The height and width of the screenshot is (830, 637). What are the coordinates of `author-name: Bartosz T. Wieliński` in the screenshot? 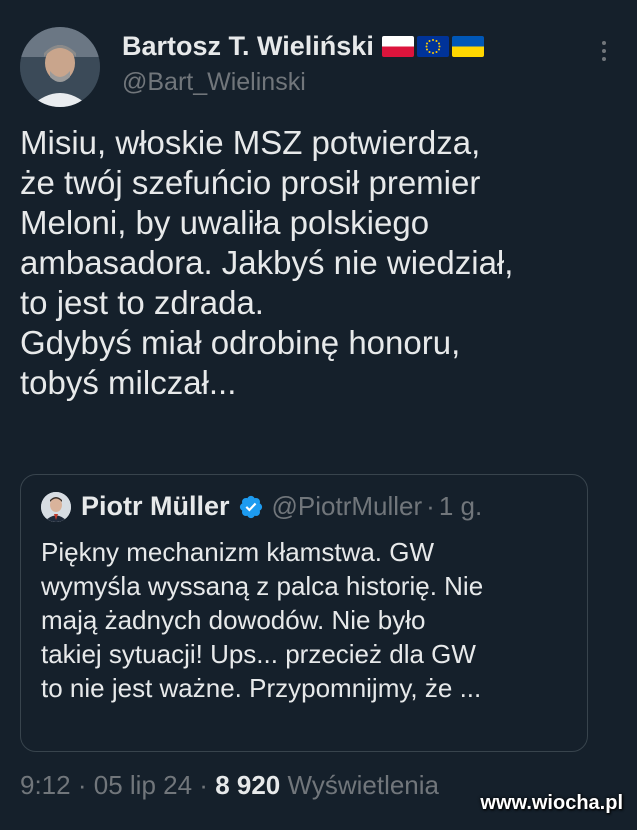 It's located at (248, 46).